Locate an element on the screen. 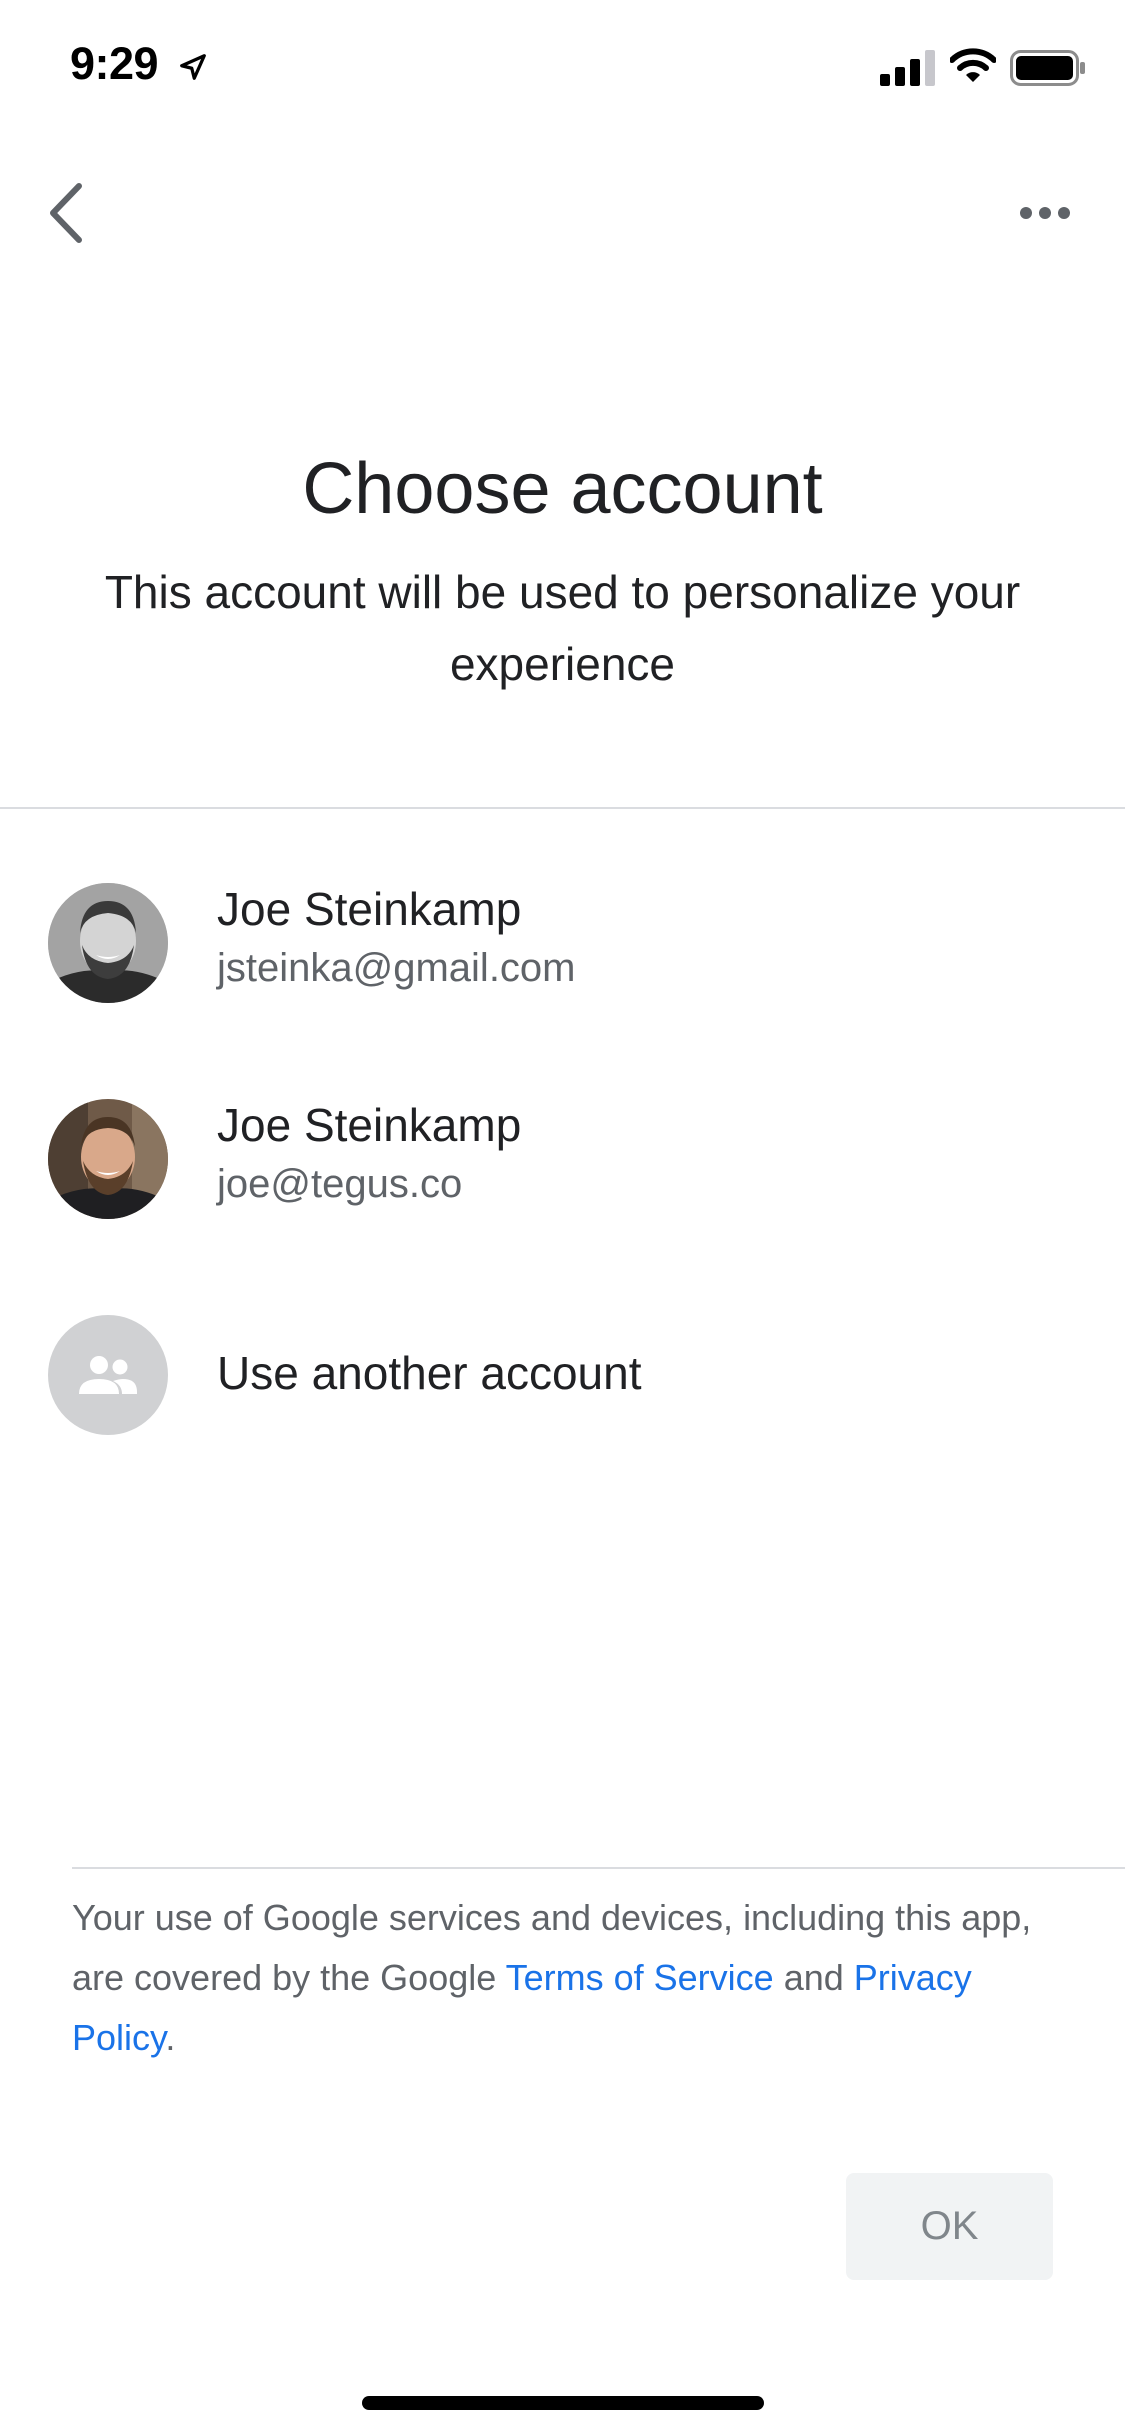  chevron-left-icon is located at coordinates (65, 215).